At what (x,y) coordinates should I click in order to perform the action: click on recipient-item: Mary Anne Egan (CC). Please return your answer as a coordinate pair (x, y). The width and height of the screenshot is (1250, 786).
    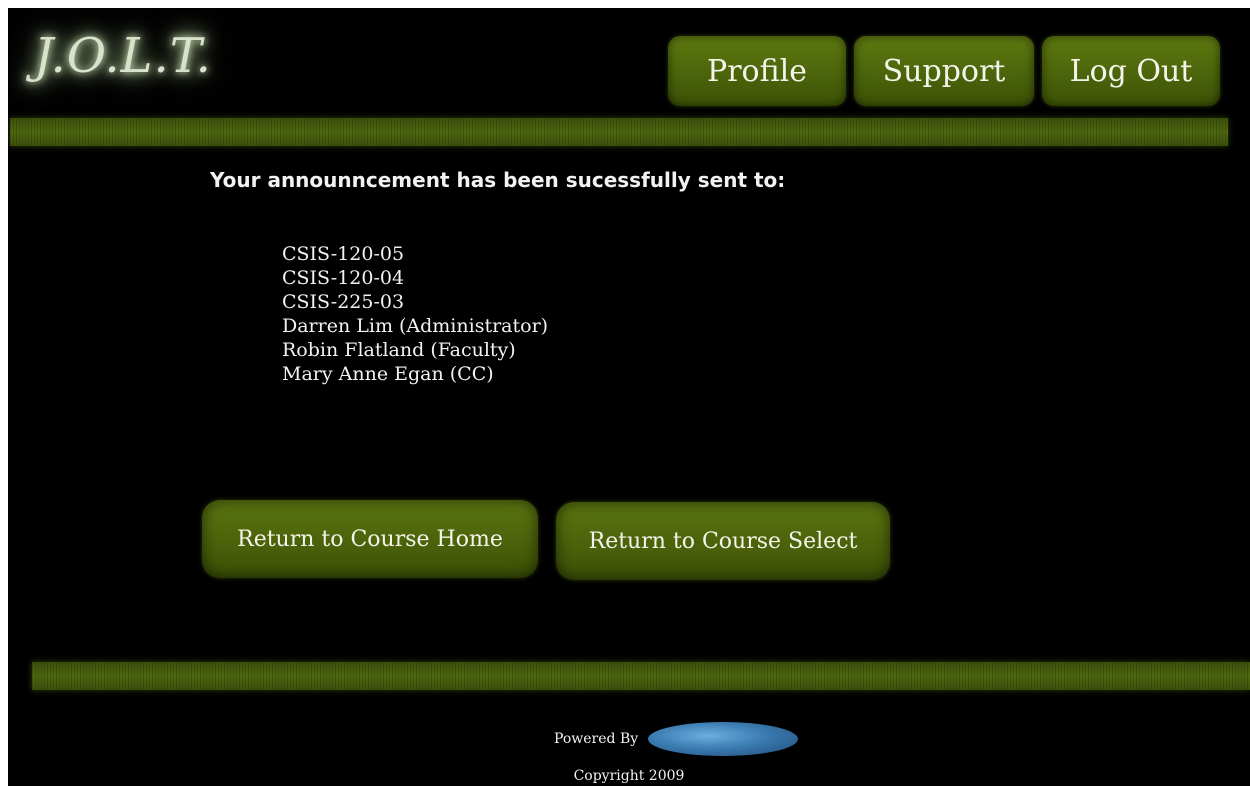
    Looking at the image, I should click on (388, 374).